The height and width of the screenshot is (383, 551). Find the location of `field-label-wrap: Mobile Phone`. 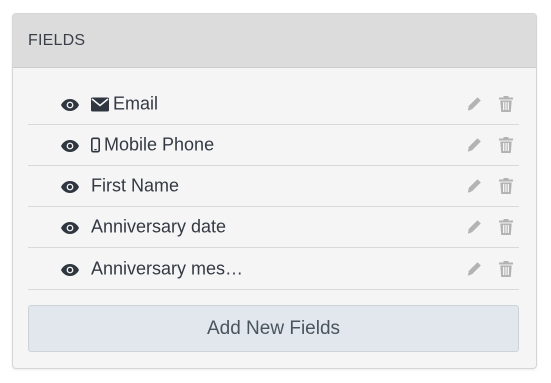

field-label-wrap: Mobile Phone is located at coordinates (152, 145).